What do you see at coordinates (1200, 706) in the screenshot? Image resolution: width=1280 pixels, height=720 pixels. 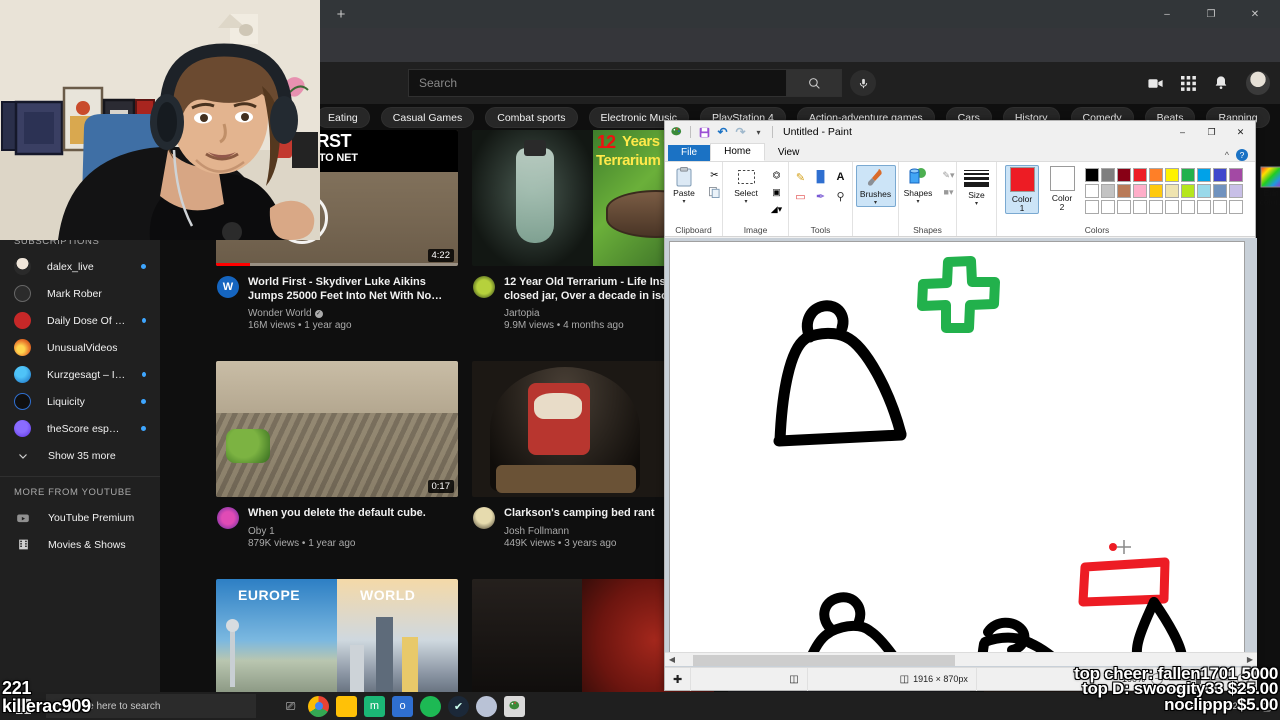 I see `tray-time: 8:44 PM` at bounding box center [1200, 706].